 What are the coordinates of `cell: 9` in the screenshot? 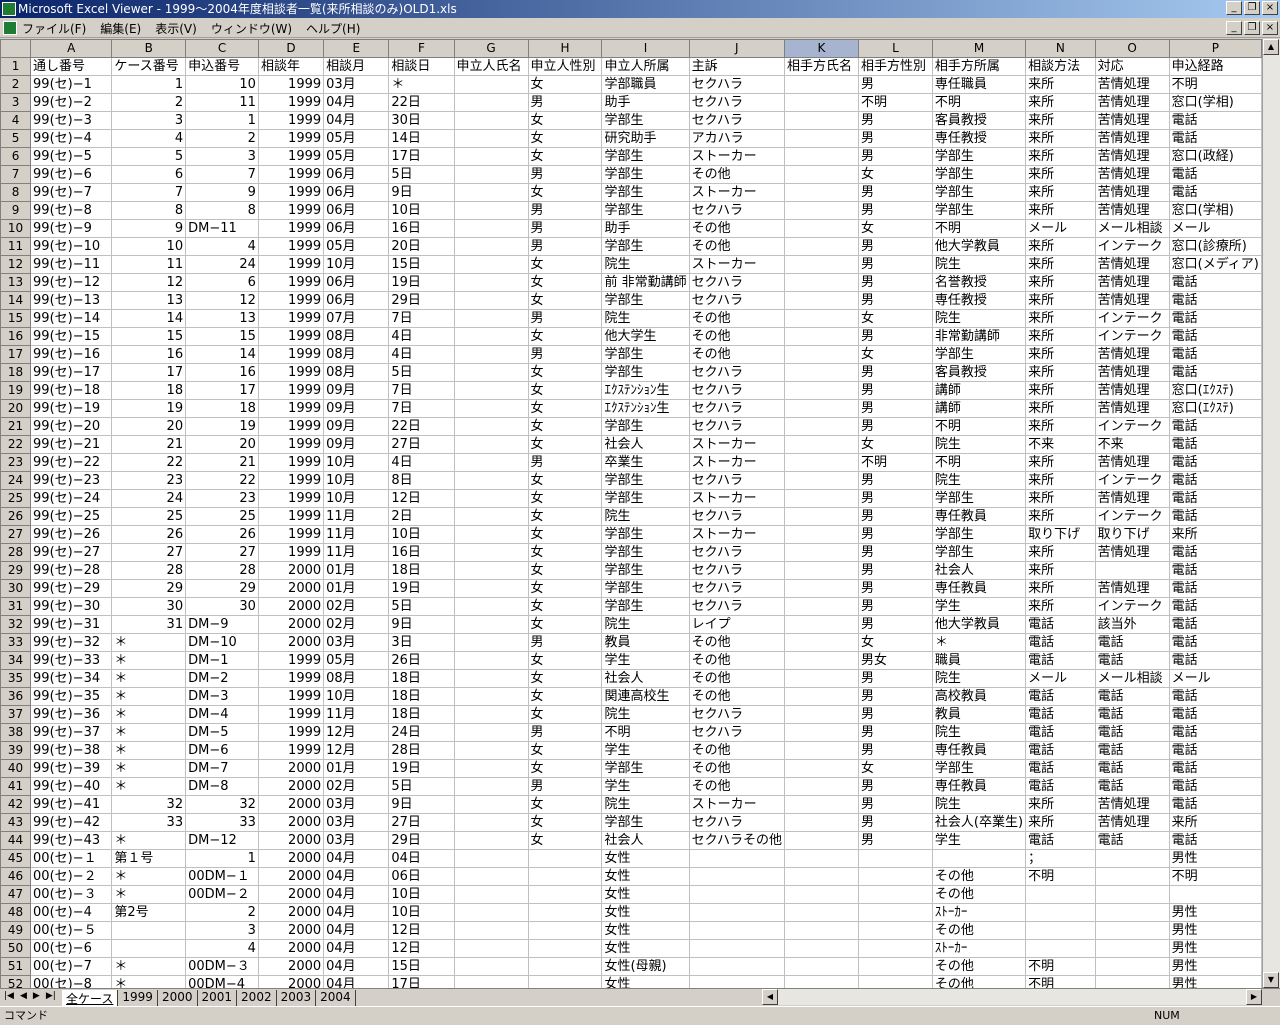 It's located at (149, 228).